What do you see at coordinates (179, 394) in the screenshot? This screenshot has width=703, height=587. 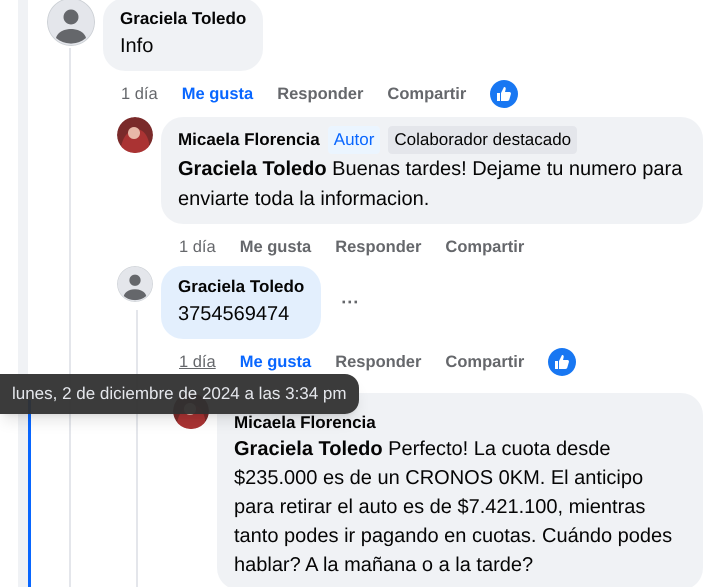 I see `tooltip: lunes, 2 de diciembre de 2024 a las 3:34 pm` at bounding box center [179, 394].